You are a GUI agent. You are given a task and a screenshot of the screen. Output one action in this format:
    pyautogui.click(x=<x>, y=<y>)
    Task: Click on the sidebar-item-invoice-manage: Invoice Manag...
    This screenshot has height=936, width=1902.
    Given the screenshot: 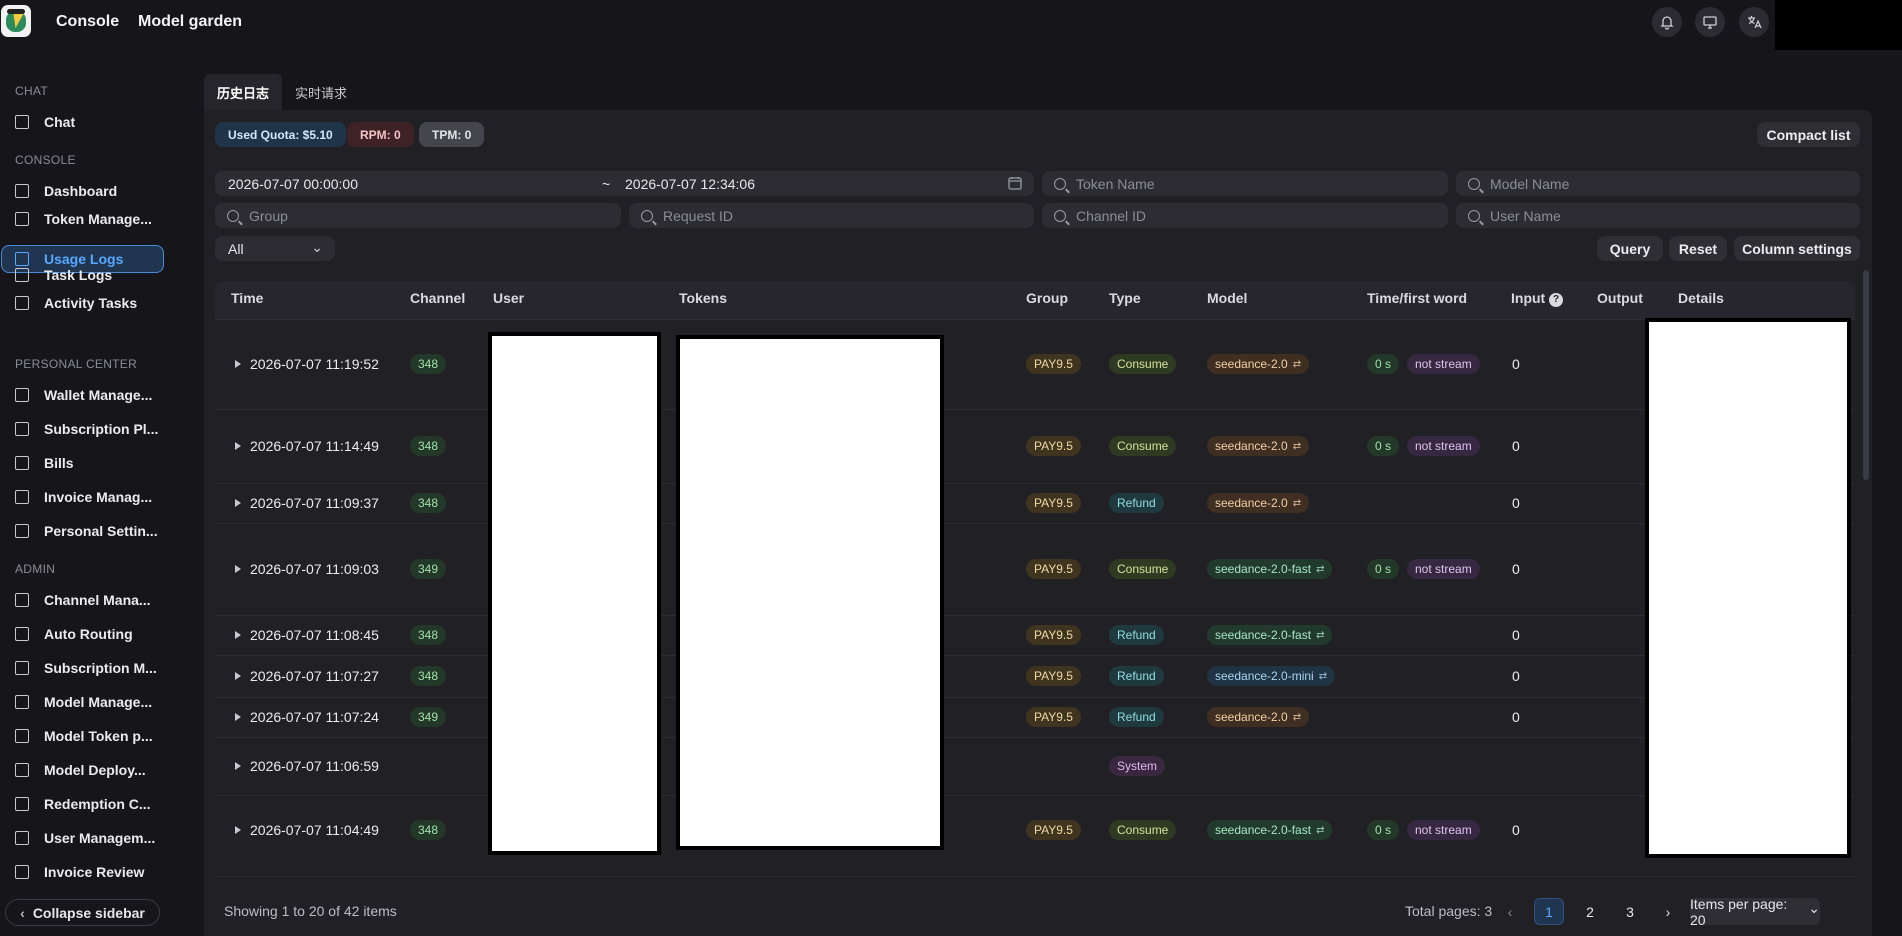 What is the action you would take?
    pyautogui.click(x=82, y=497)
    